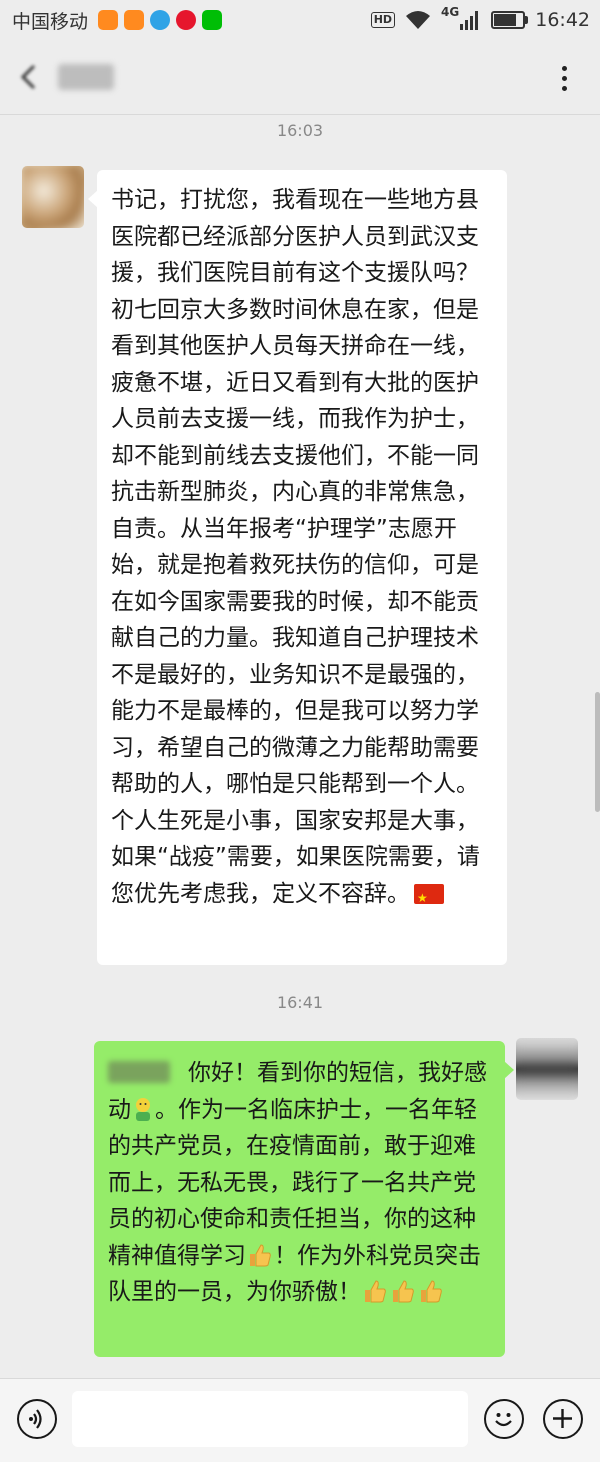 This screenshot has width=600, height=1462. What do you see at coordinates (270, 1419) in the screenshot?
I see `message-text-input` at bounding box center [270, 1419].